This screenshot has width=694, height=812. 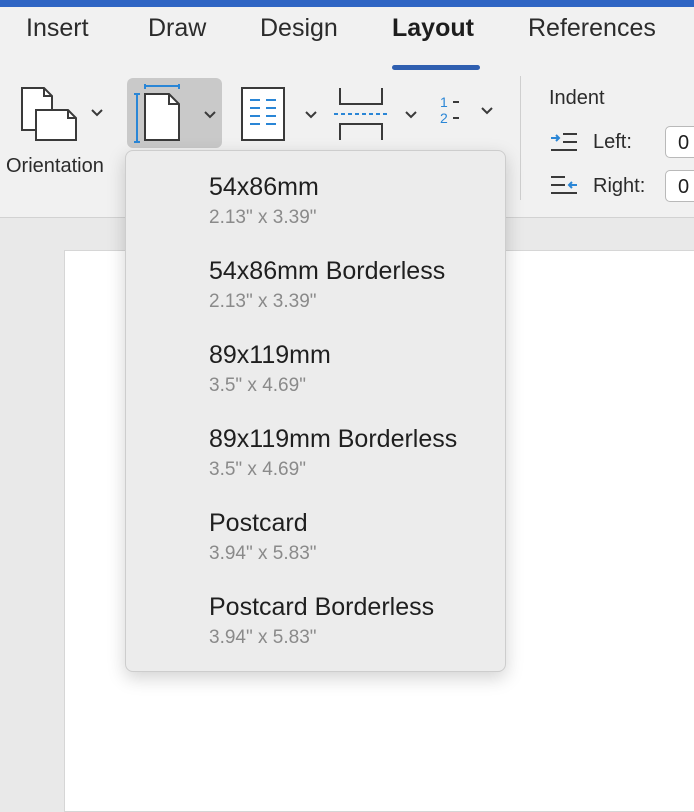 What do you see at coordinates (157, 113) in the screenshot?
I see `page-size-icon` at bounding box center [157, 113].